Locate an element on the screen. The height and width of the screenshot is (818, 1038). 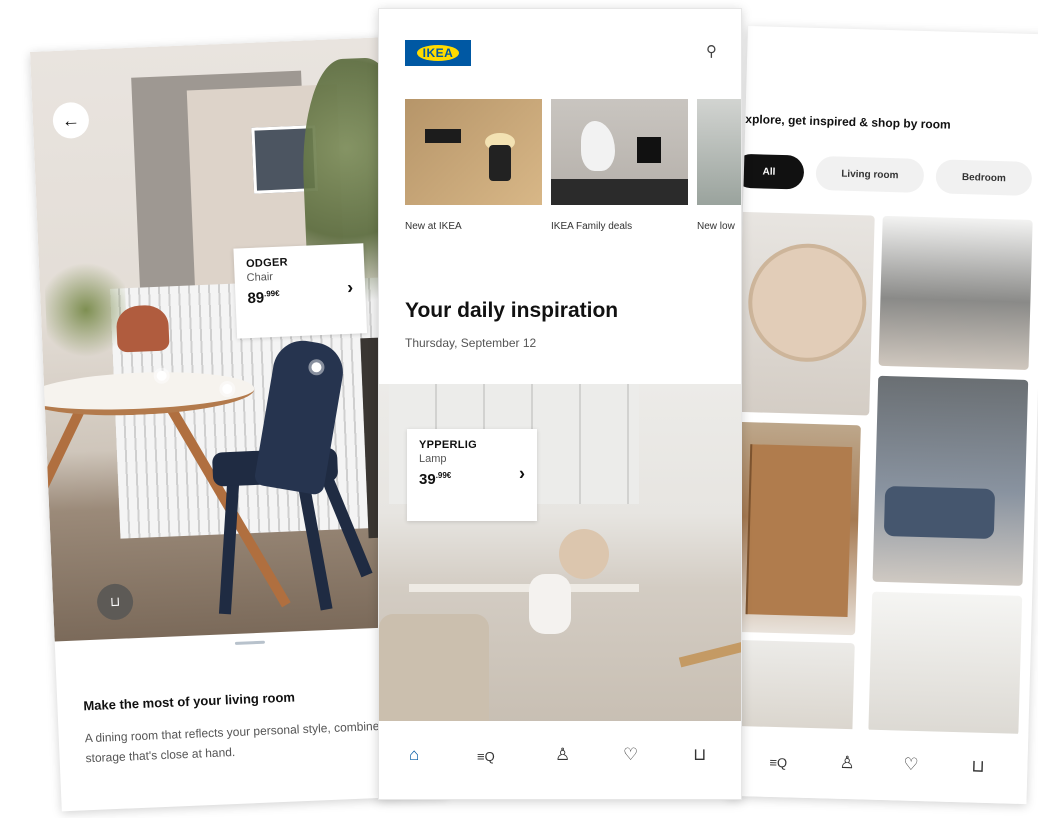
bottom-nav: ≡Q ♙ ♡ ⊔ is located at coordinates (877, 765).